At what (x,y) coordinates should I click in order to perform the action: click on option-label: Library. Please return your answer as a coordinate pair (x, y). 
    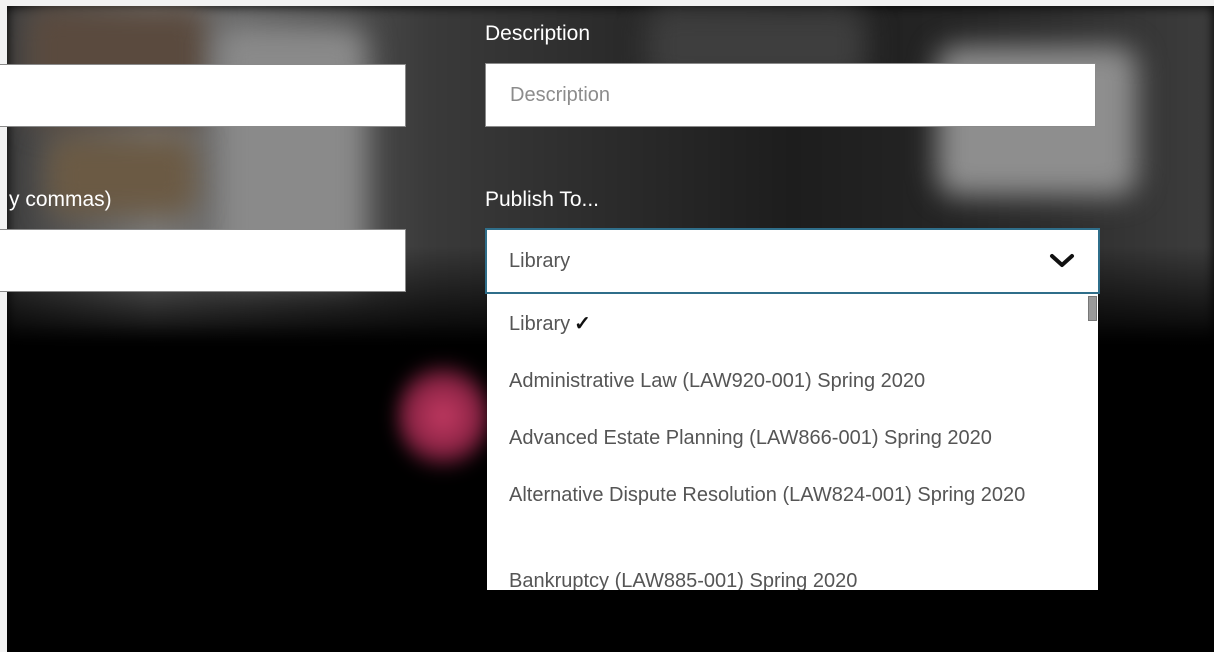
    Looking at the image, I should click on (540, 324).